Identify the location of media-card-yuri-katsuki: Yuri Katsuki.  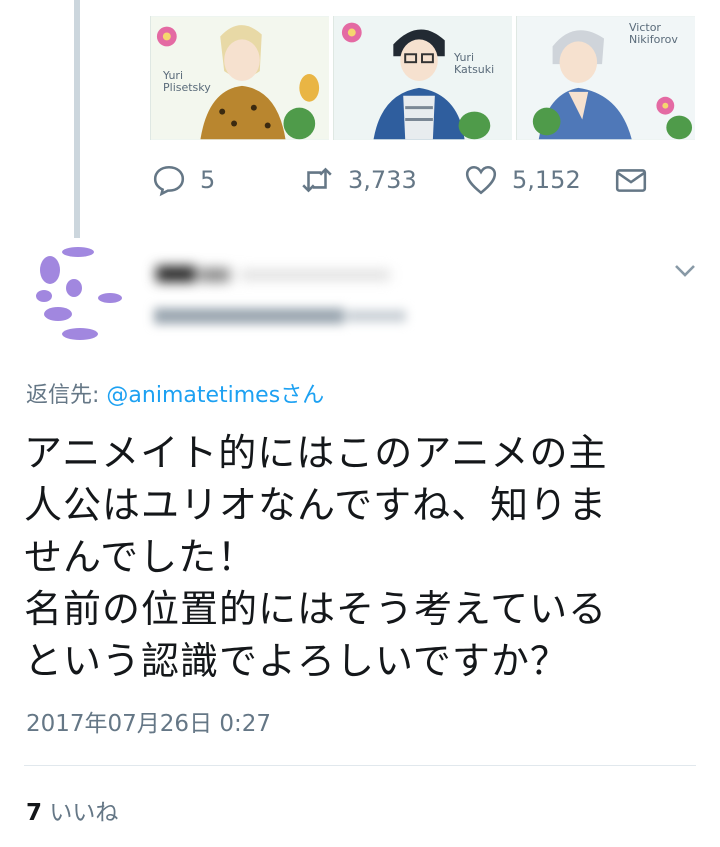
(422, 78).